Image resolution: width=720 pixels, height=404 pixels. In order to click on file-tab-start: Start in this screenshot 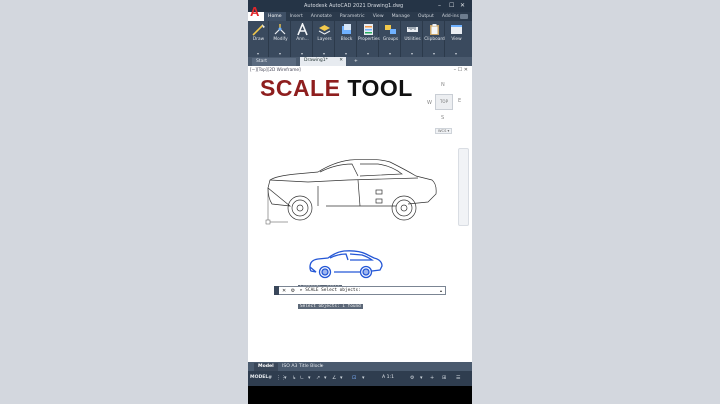, I will do `click(274, 62)`.